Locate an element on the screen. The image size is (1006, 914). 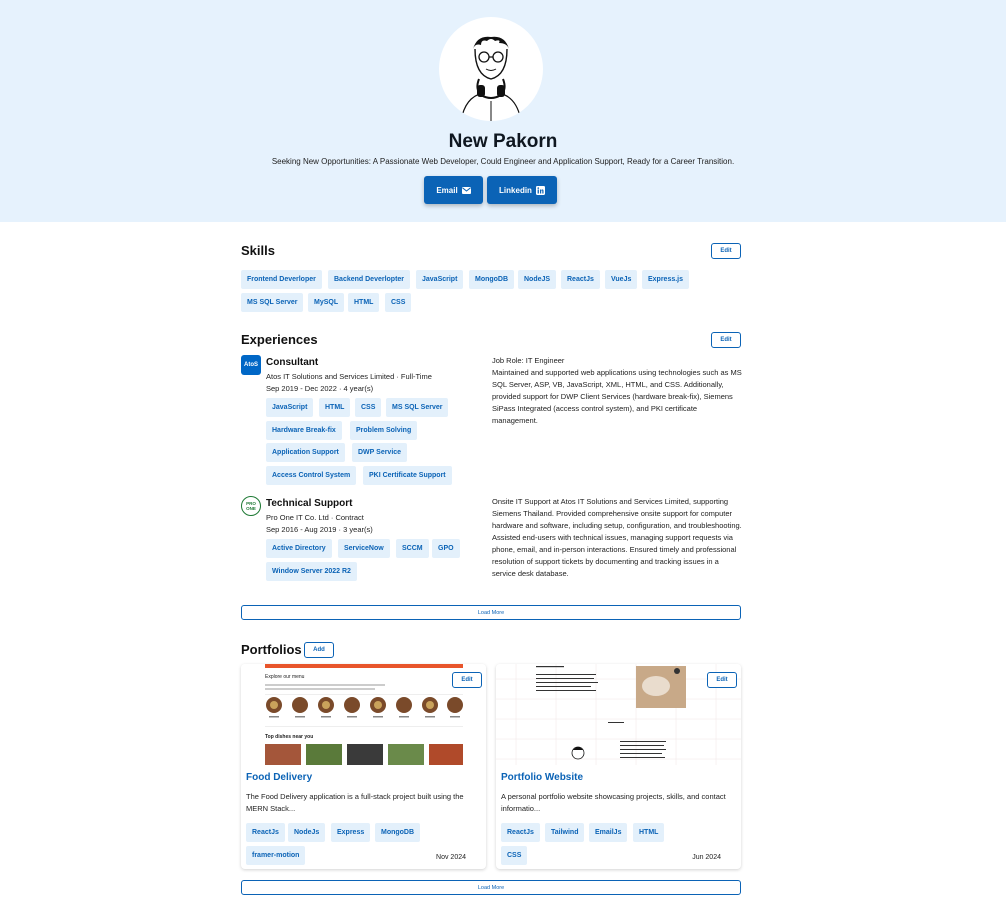
experience-tag: CSS is located at coordinates (368, 407).